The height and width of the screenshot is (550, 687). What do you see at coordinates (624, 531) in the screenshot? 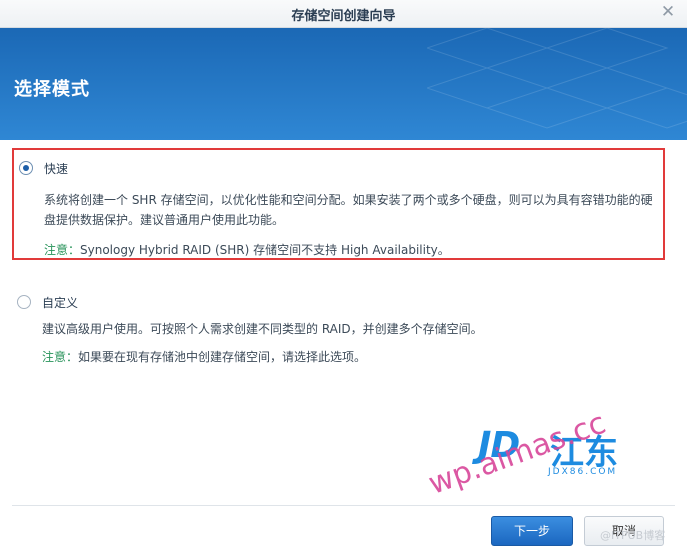
I see `cancel-button: 取消` at bounding box center [624, 531].